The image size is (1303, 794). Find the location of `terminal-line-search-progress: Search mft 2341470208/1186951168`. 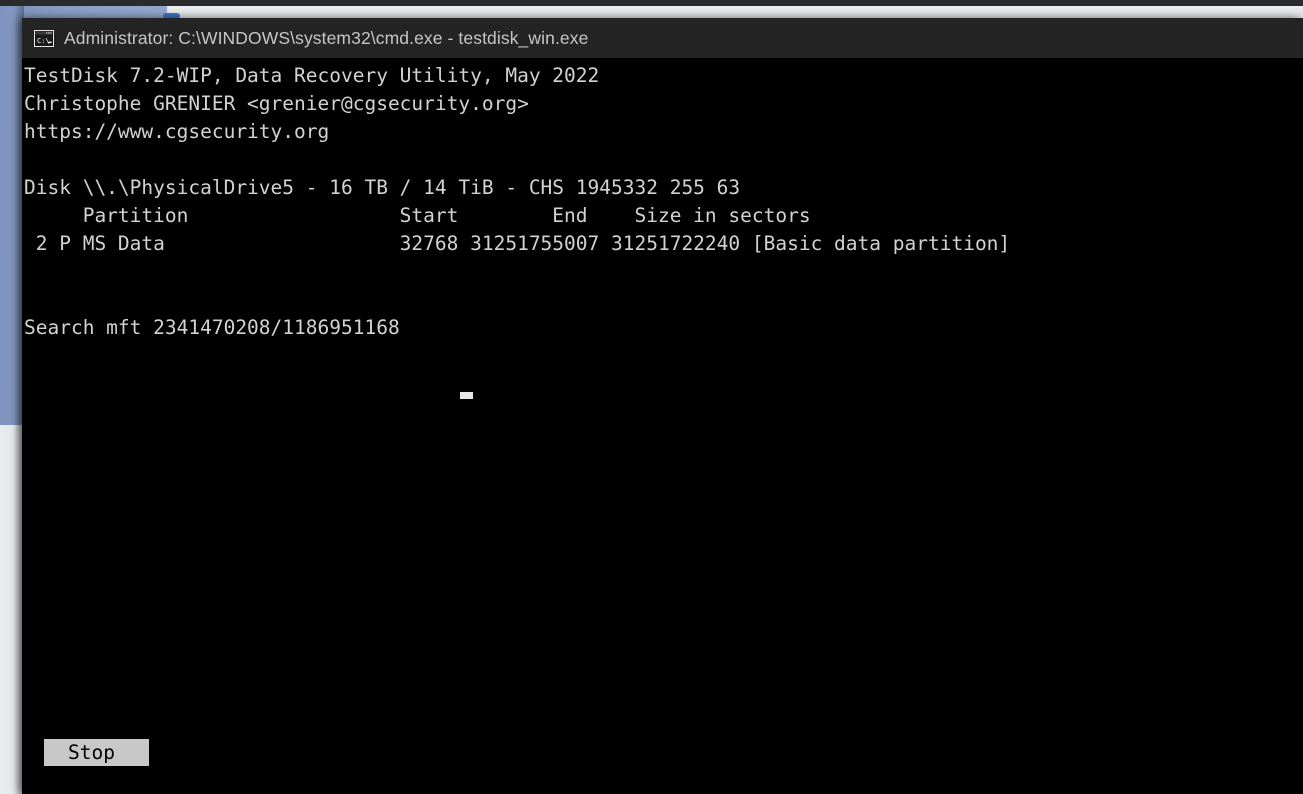

terminal-line-search-progress: Search mft 2341470208/1186951168 is located at coordinates (212, 327).